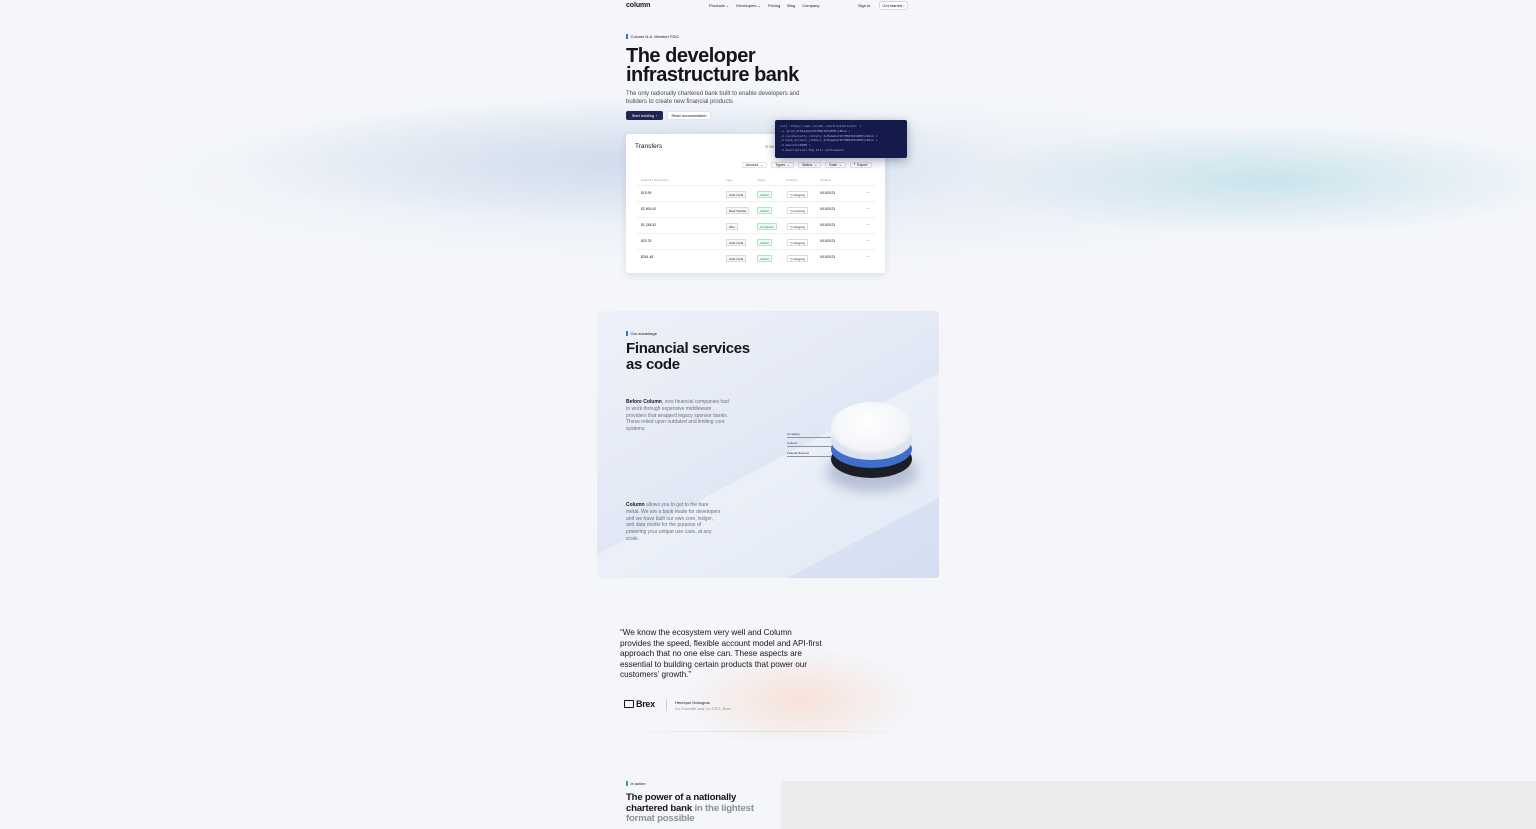  What do you see at coordinates (835, 165) in the screenshot?
I see `filter-date: Date ⌄` at bounding box center [835, 165].